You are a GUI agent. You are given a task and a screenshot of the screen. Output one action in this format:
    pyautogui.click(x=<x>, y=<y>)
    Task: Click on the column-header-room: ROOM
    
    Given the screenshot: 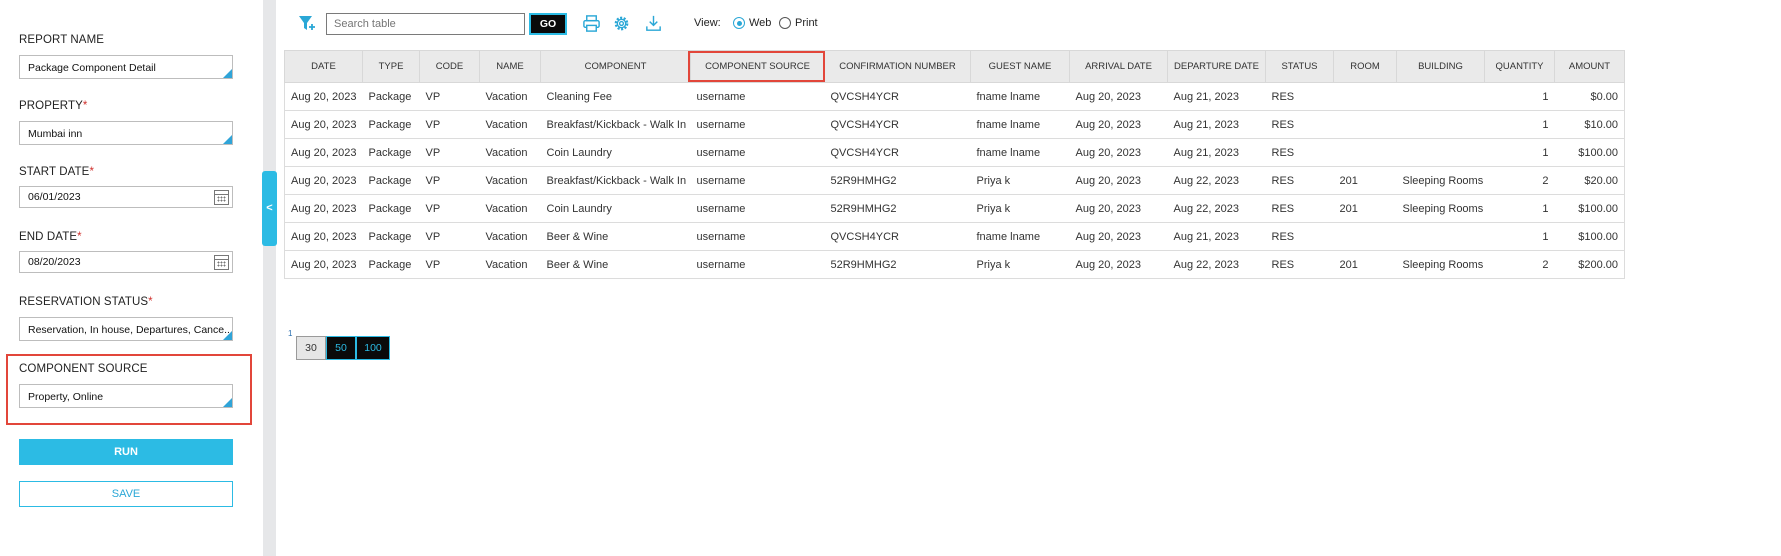 What is the action you would take?
    pyautogui.click(x=1365, y=66)
    